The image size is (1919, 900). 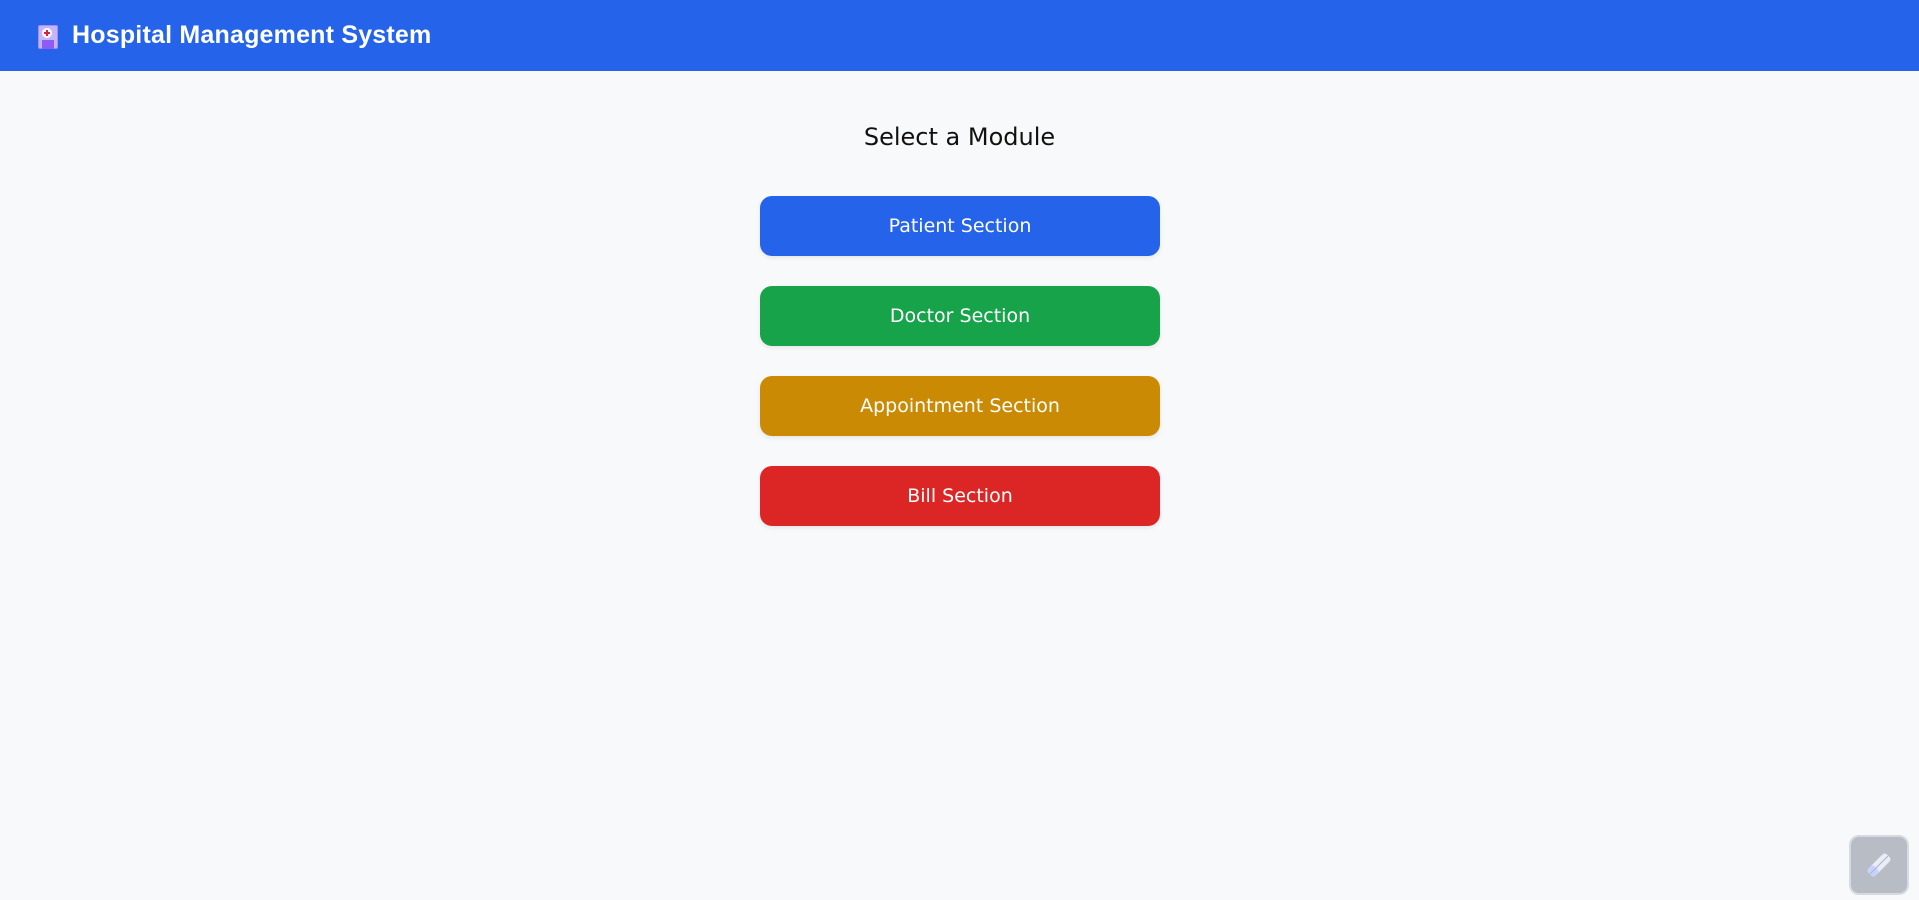 What do you see at coordinates (252, 35) in the screenshot?
I see `app-title: Hospital Management System` at bounding box center [252, 35].